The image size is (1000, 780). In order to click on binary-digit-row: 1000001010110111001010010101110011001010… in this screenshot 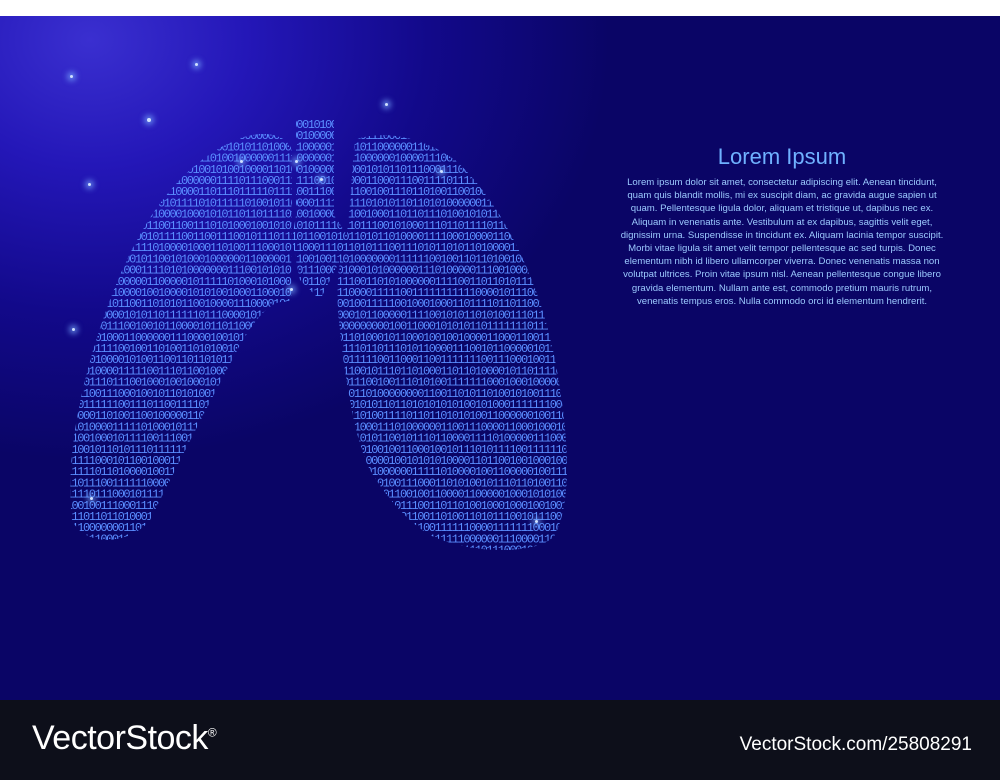, I will do `click(320, 551)`.